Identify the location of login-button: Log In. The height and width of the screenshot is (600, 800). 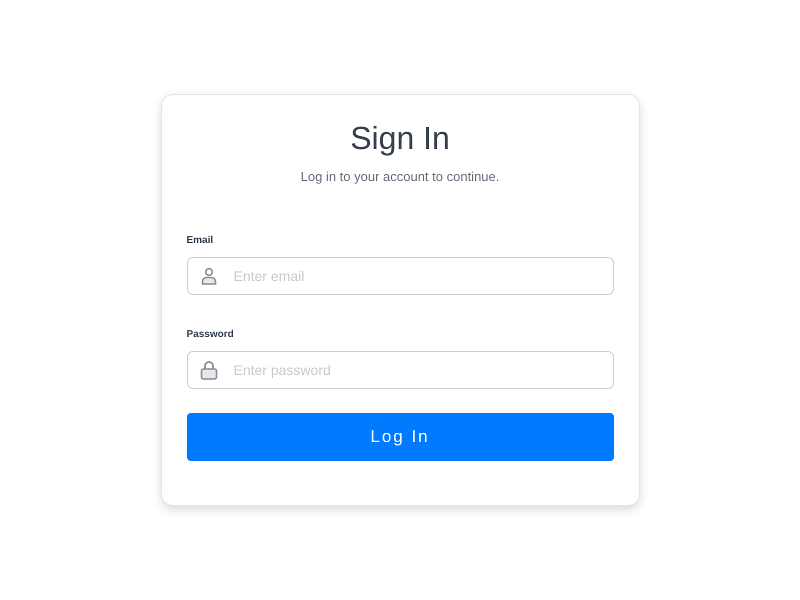
(400, 436).